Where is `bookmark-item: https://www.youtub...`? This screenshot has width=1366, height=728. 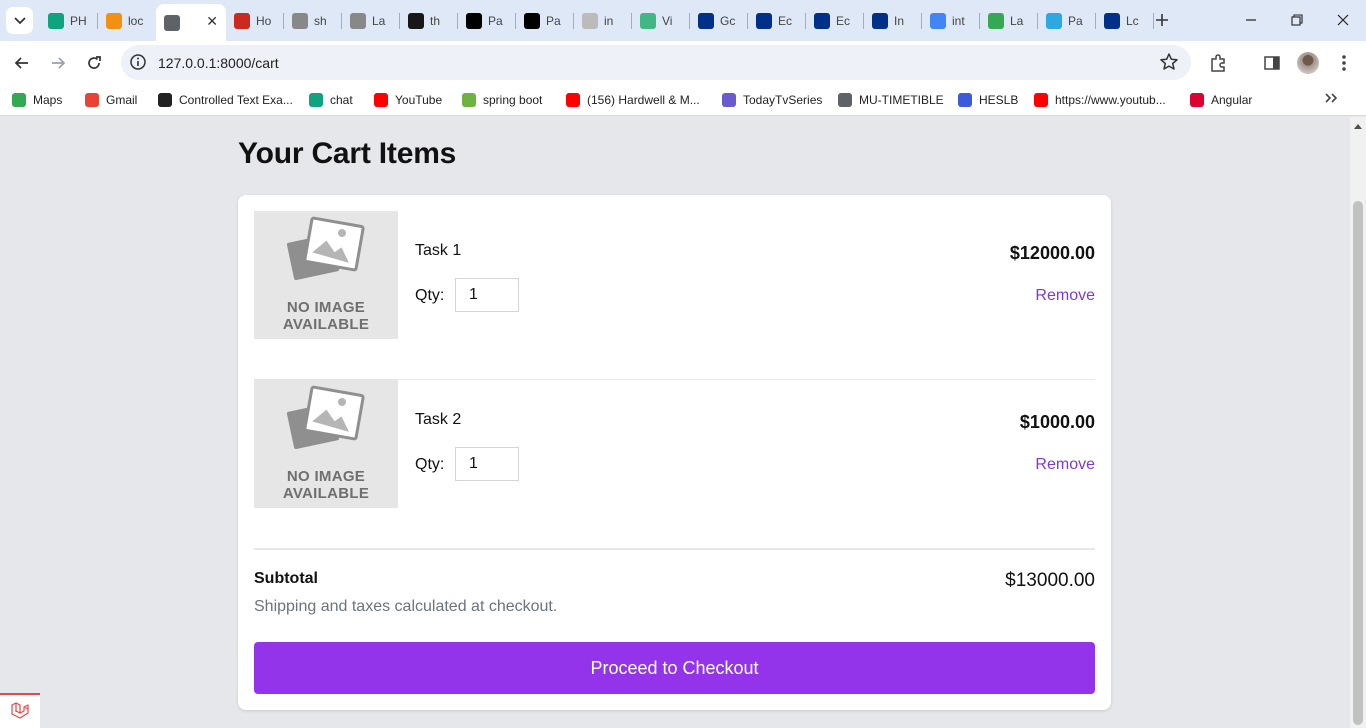 bookmark-item: https://www.youtub... is located at coordinates (1100, 100).